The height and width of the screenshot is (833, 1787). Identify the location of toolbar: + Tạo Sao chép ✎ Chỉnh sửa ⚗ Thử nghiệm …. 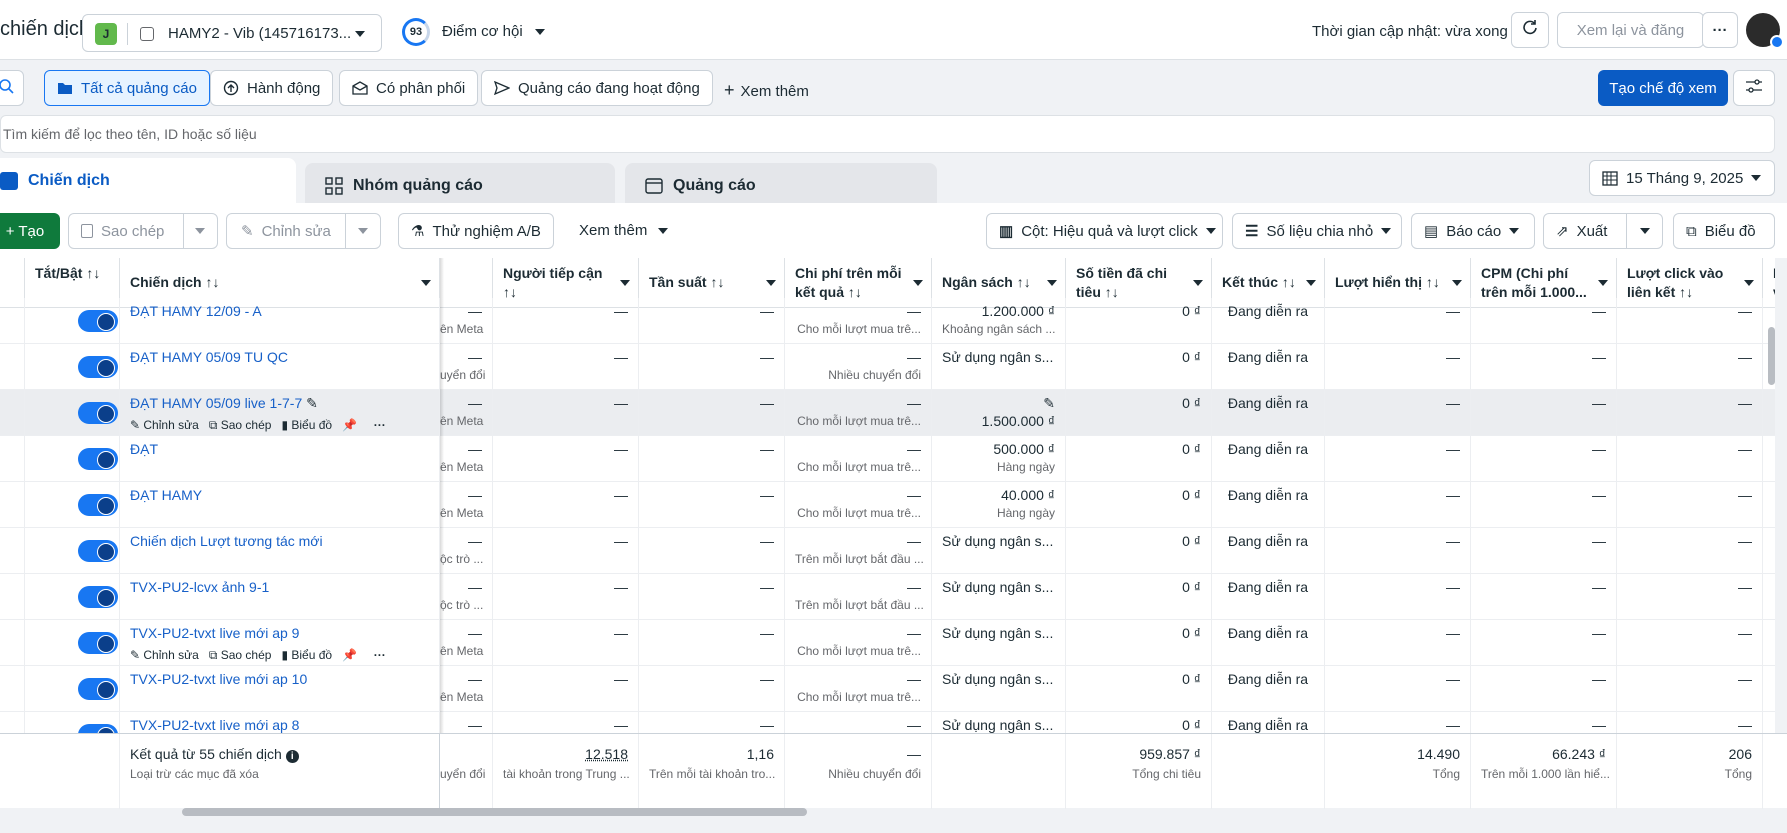
(893, 230).